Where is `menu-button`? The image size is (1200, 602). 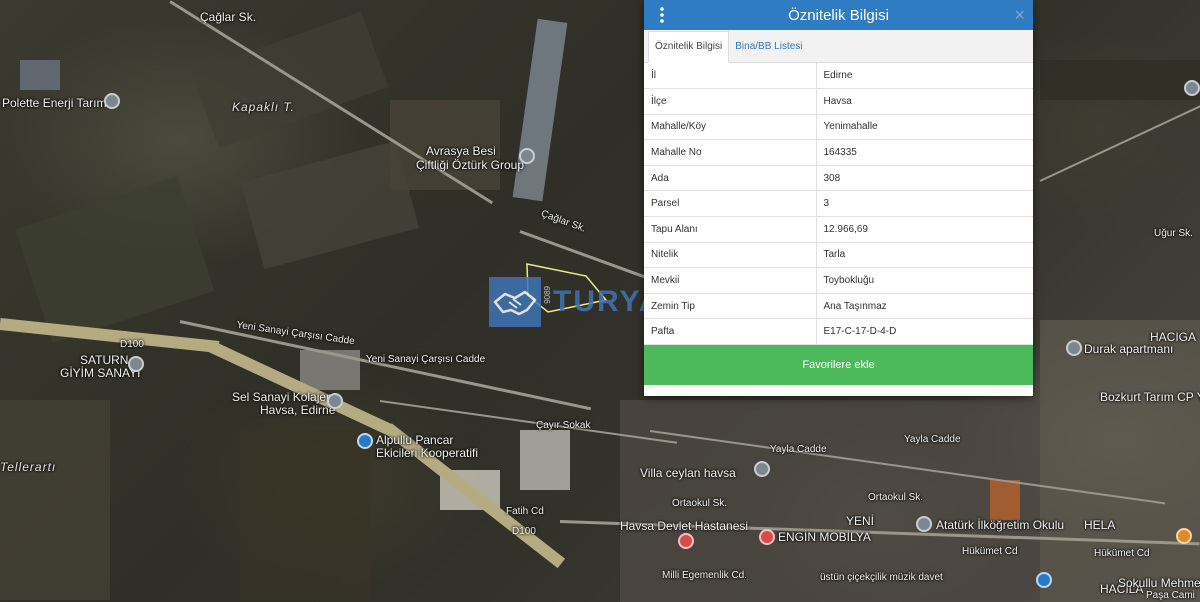 menu-button is located at coordinates (662, 15).